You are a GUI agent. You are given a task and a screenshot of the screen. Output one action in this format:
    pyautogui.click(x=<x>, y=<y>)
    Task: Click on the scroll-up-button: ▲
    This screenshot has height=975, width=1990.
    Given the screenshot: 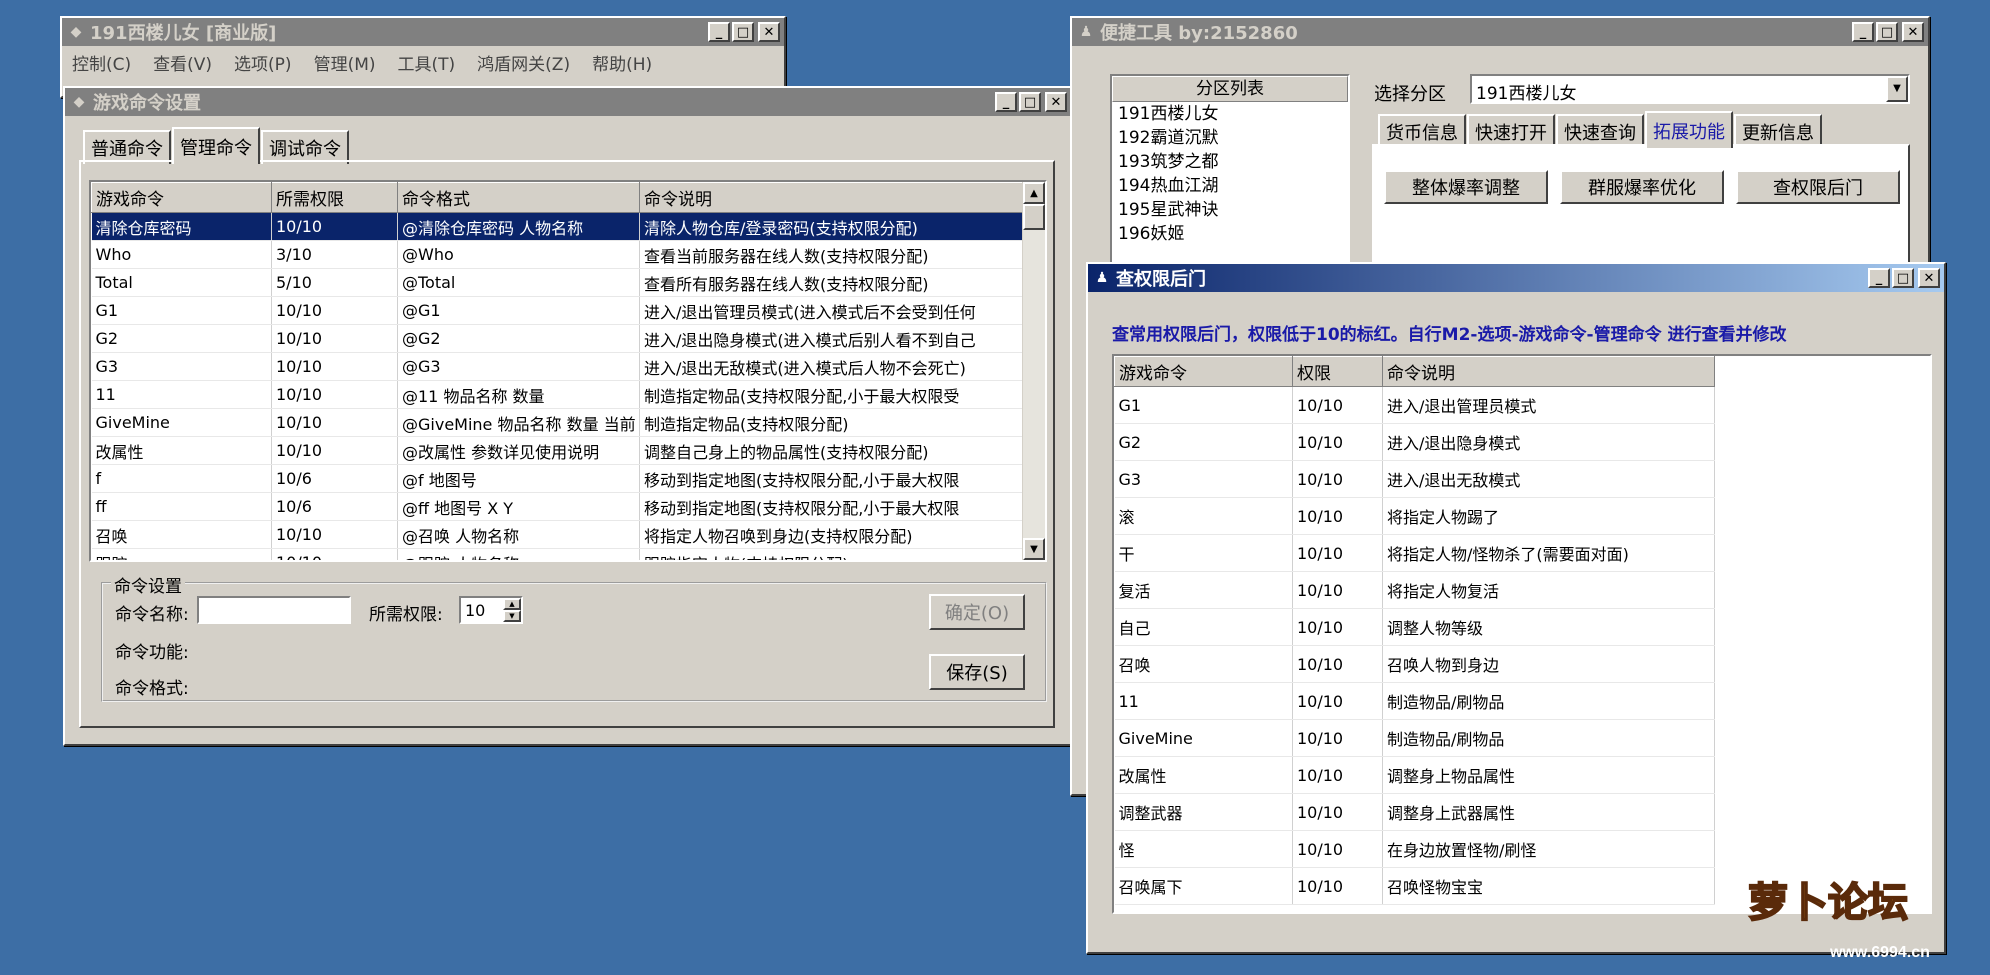 What is the action you would take?
    pyautogui.click(x=1034, y=193)
    